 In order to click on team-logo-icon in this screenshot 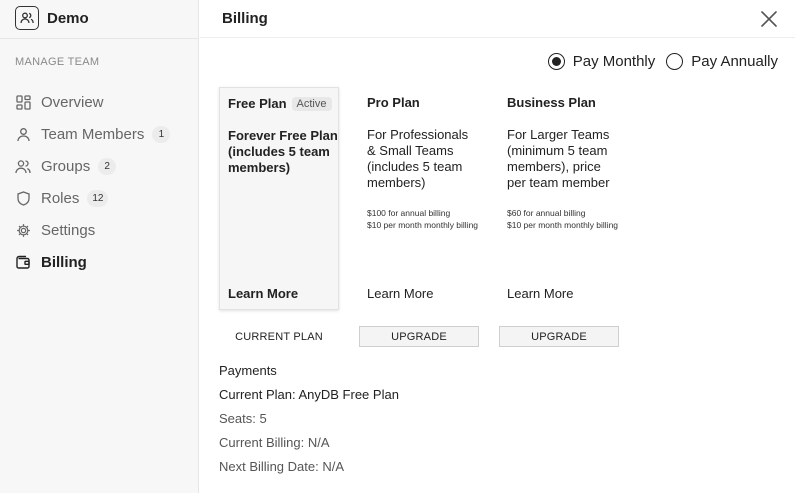, I will do `click(27, 18)`.